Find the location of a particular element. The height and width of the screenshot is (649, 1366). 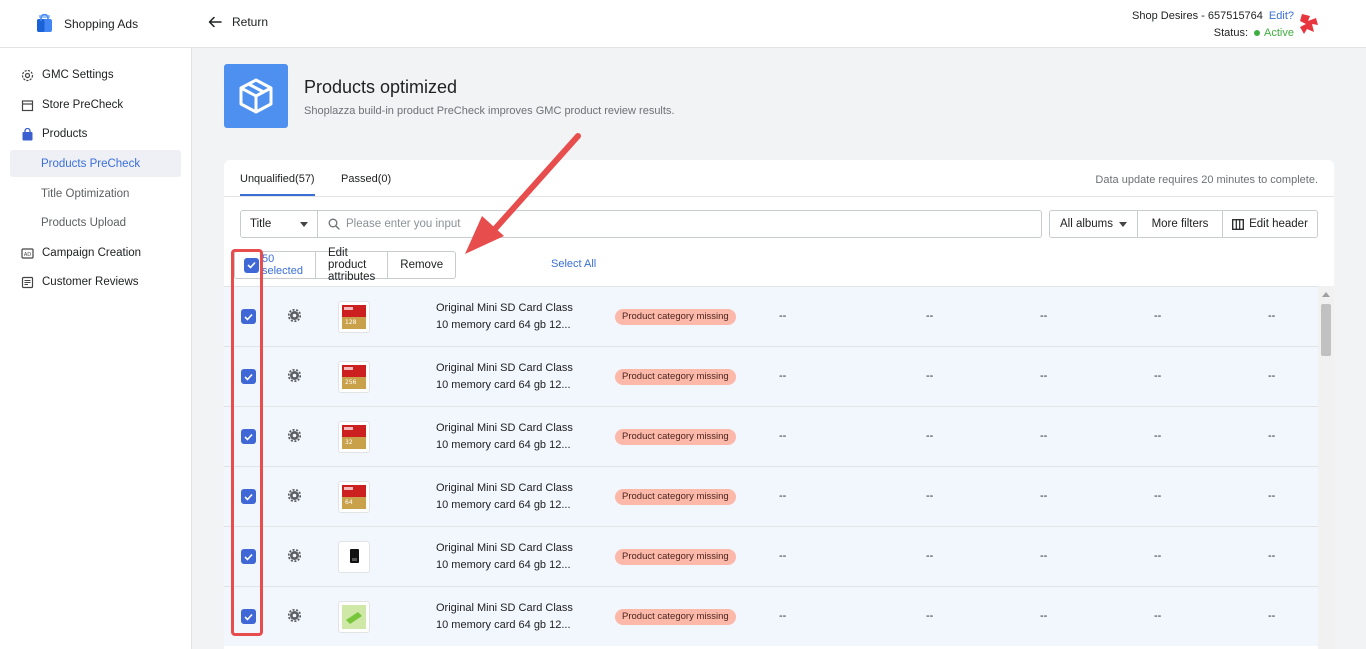

selected-count: 50 selected is located at coordinates (282, 265).